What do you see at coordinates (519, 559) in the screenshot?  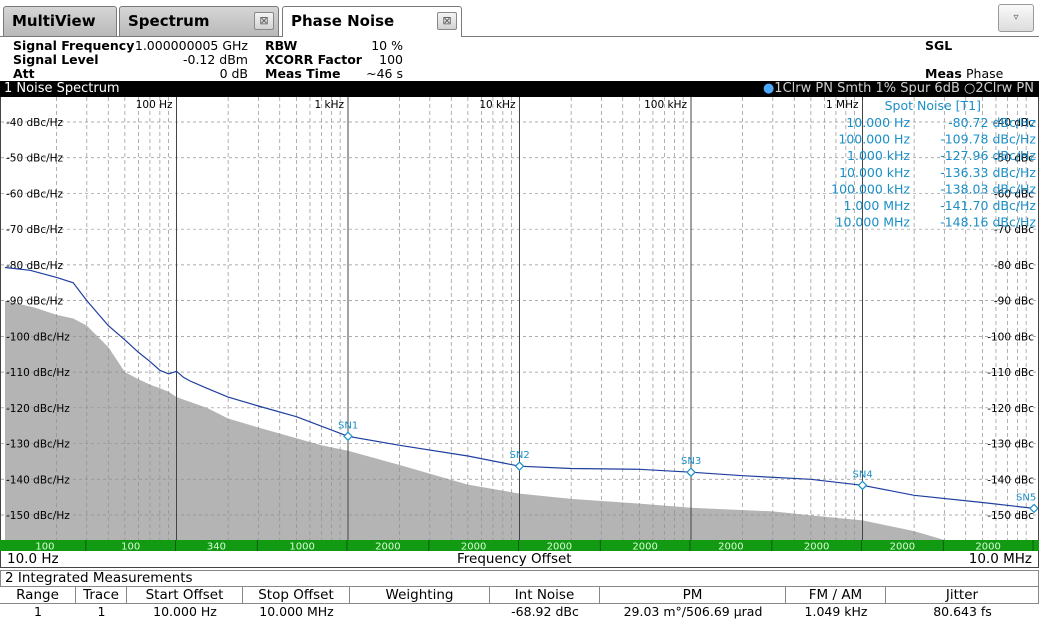 I see `frequency-axis-row: 10.0 Hz Frequency Offset 10.0 MHz` at bounding box center [519, 559].